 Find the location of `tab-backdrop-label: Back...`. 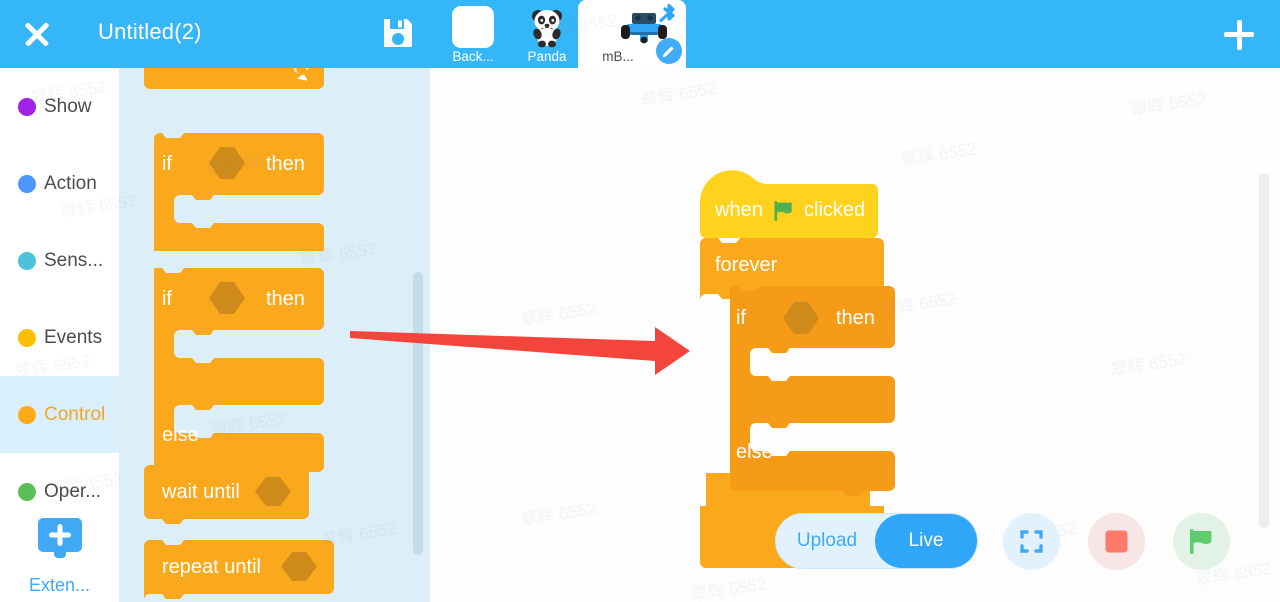

tab-backdrop-label: Back... is located at coordinates (473, 56).